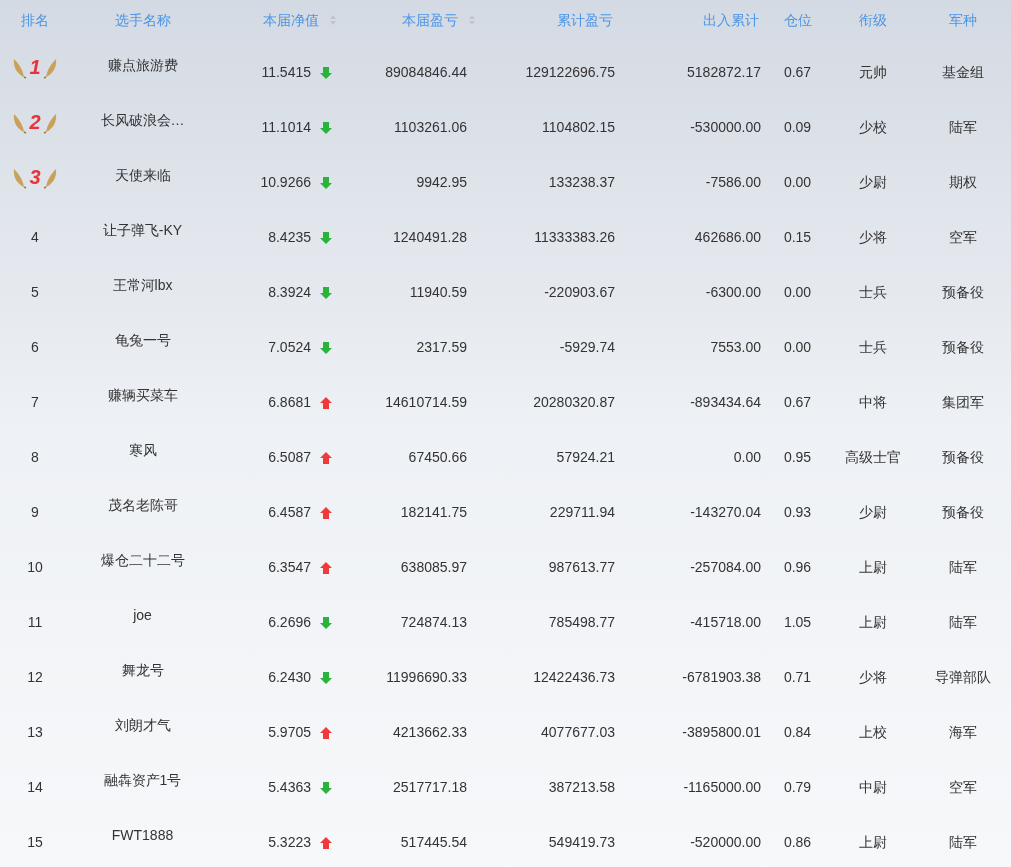 The image size is (1011, 867). I want to click on position-ratio: 0.96, so click(797, 567).